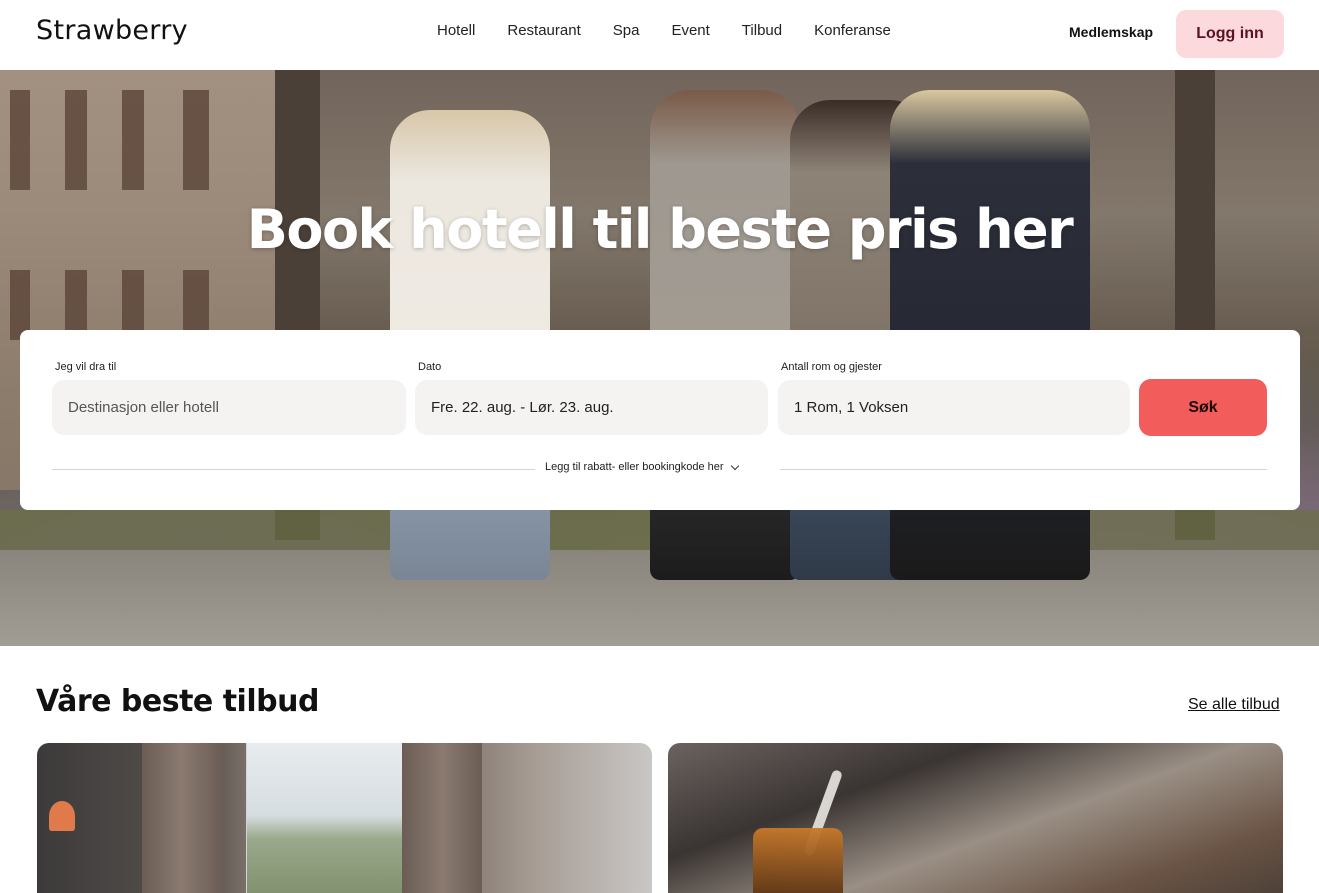  I want to click on offer-image-coffee-cup, so click(798, 860).